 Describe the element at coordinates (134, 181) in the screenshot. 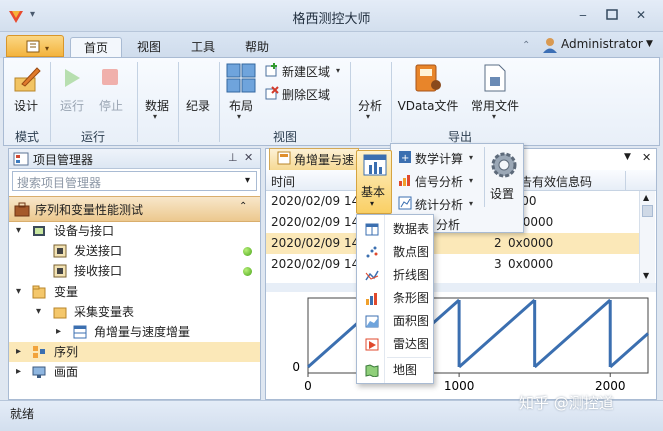

I see `search-input: 搜索项目管理器` at that location.